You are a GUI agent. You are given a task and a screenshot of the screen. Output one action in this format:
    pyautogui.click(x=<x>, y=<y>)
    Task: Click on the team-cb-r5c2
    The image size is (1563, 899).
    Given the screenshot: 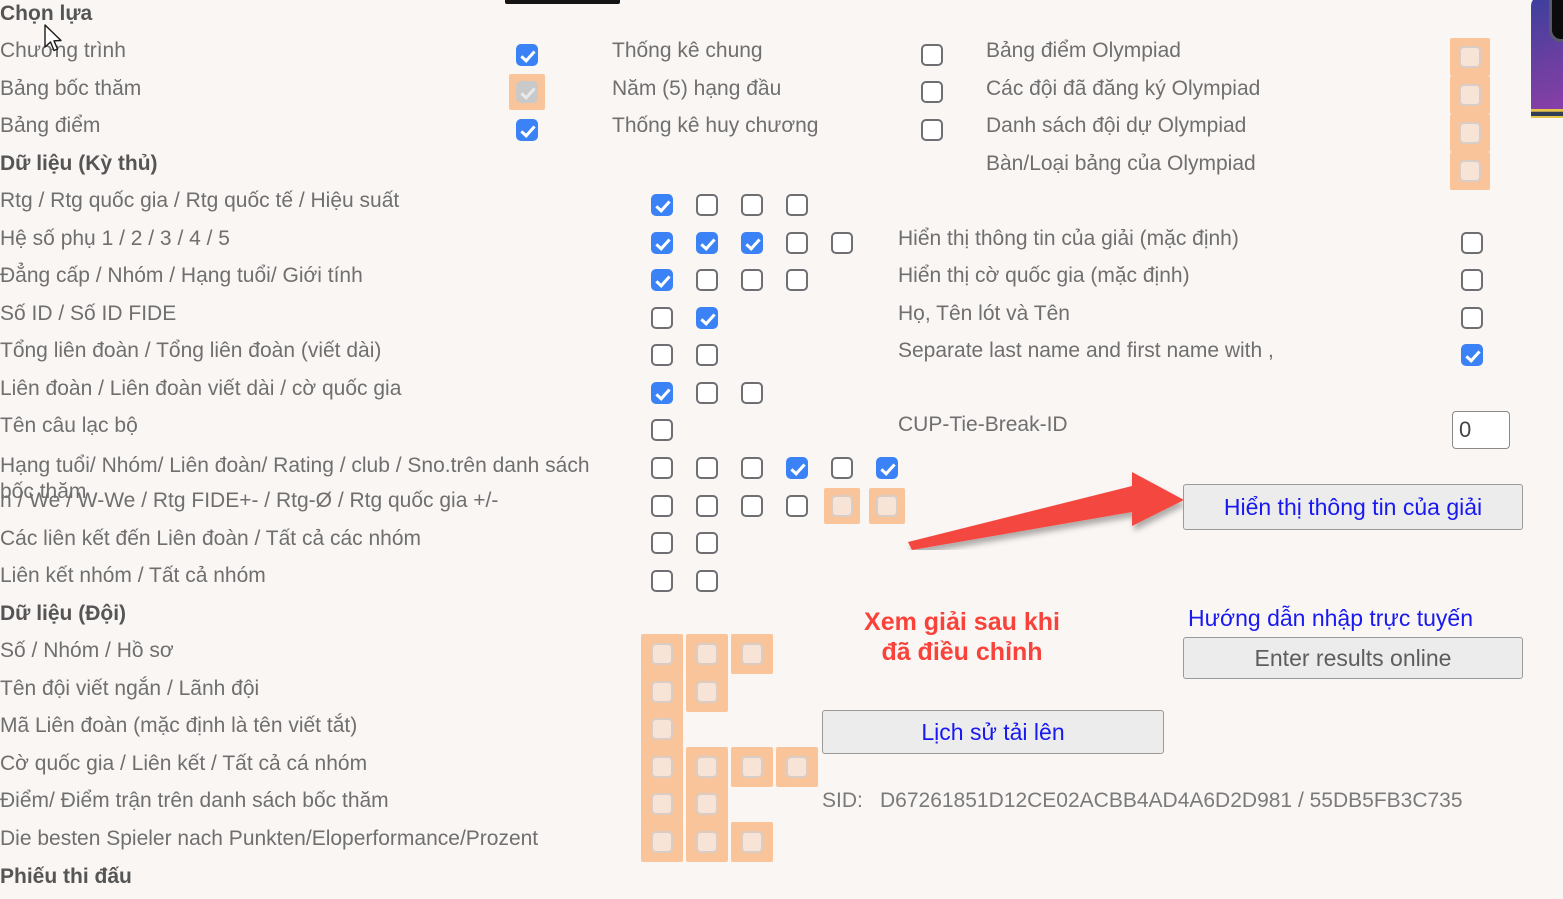 What is the action you would take?
    pyautogui.click(x=752, y=842)
    